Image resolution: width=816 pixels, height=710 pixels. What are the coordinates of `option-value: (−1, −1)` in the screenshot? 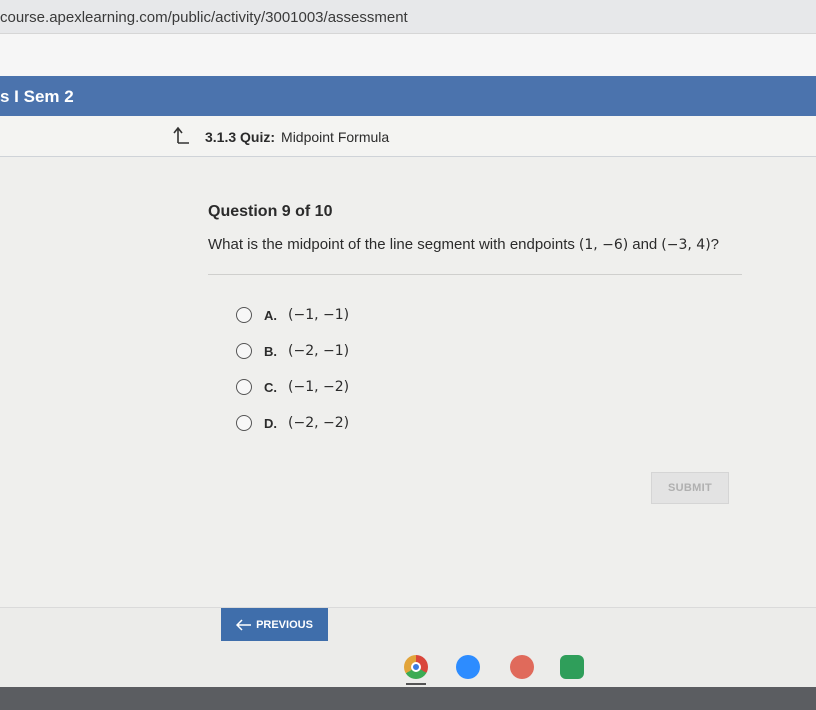 It's located at (319, 315).